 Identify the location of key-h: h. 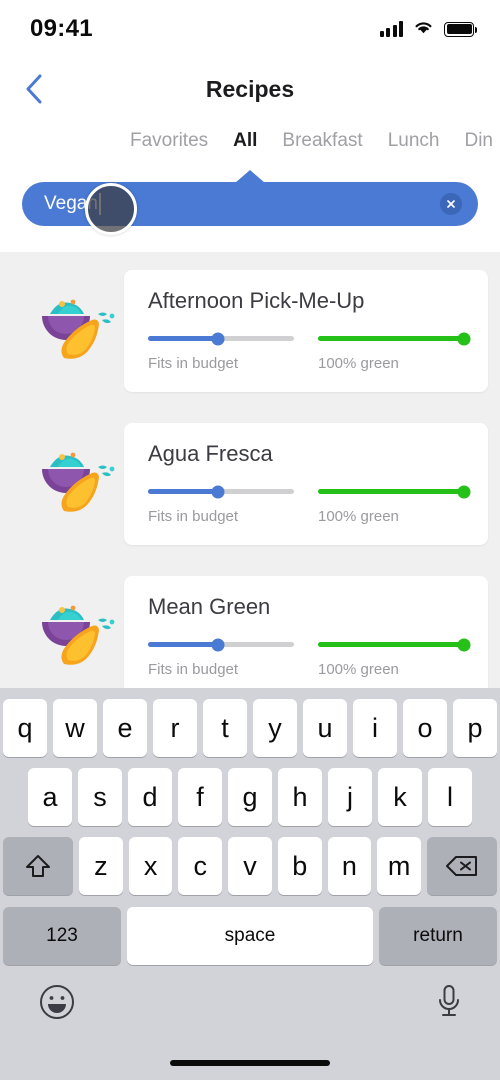
(300, 797).